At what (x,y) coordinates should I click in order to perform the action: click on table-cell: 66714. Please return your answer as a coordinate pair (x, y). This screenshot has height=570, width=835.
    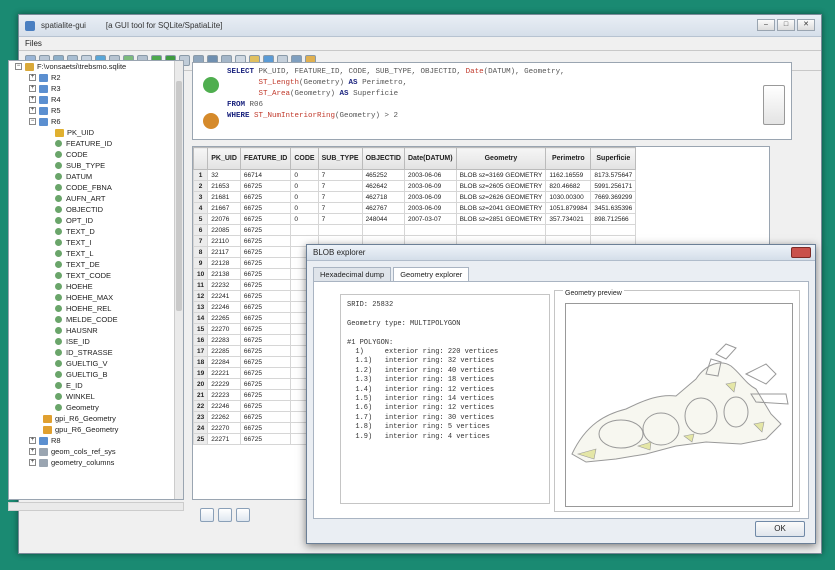
    Looking at the image, I should click on (265, 175).